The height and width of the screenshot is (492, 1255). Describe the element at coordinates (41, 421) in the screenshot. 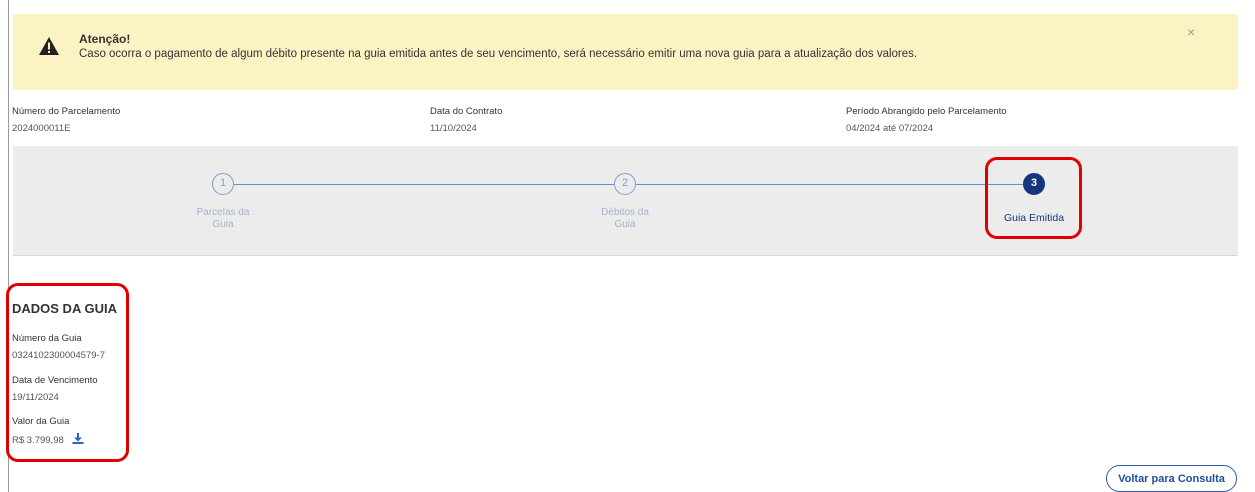

I see `guia-value-label: Valor da Guia` at that location.